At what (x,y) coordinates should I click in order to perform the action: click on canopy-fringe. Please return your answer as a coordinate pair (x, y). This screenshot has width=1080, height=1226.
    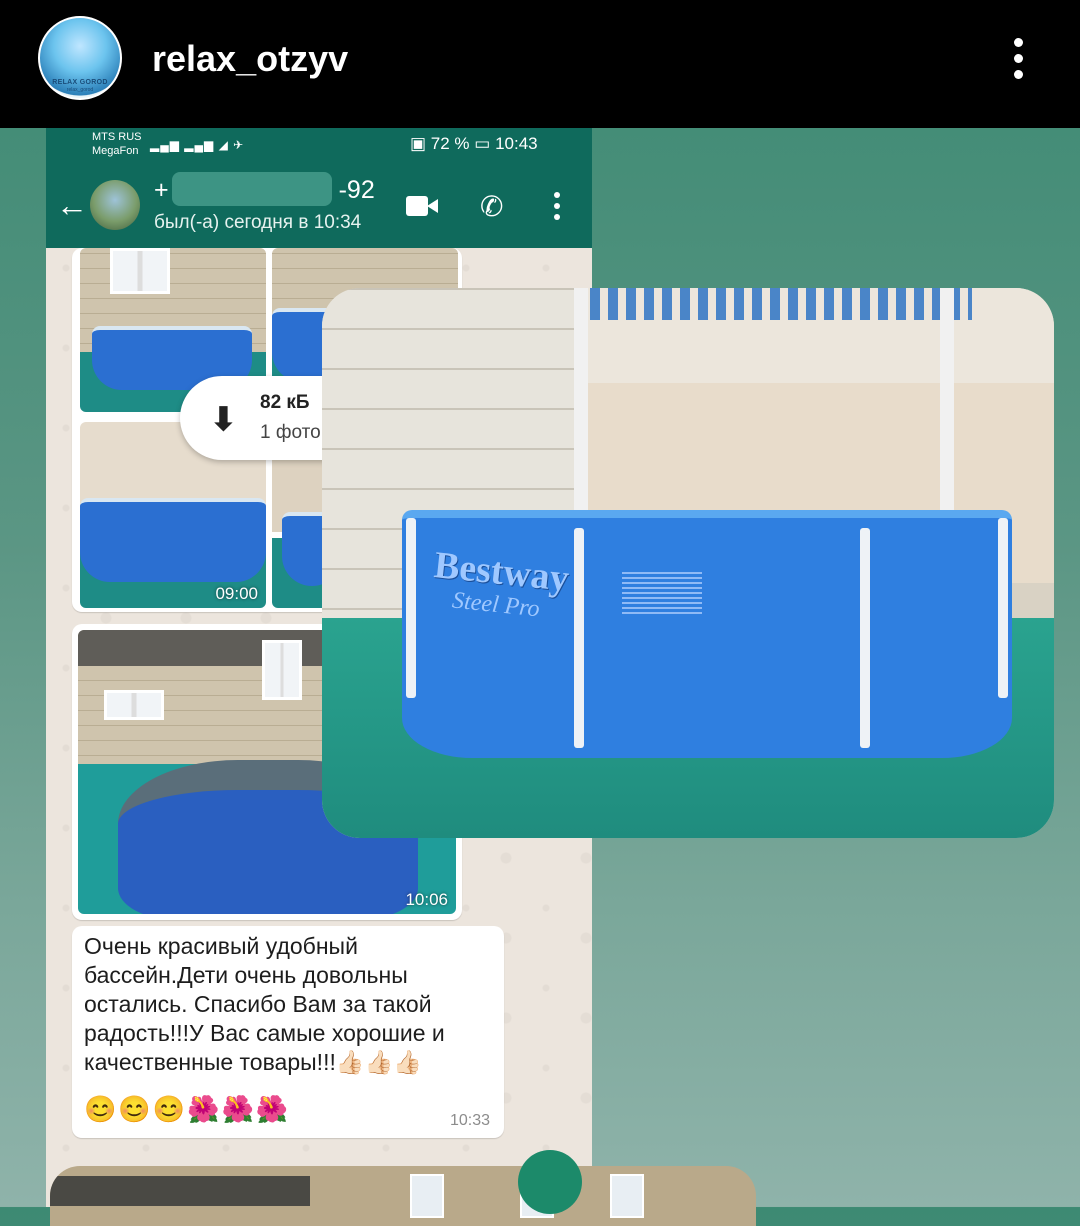
    Looking at the image, I should click on (772, 304).